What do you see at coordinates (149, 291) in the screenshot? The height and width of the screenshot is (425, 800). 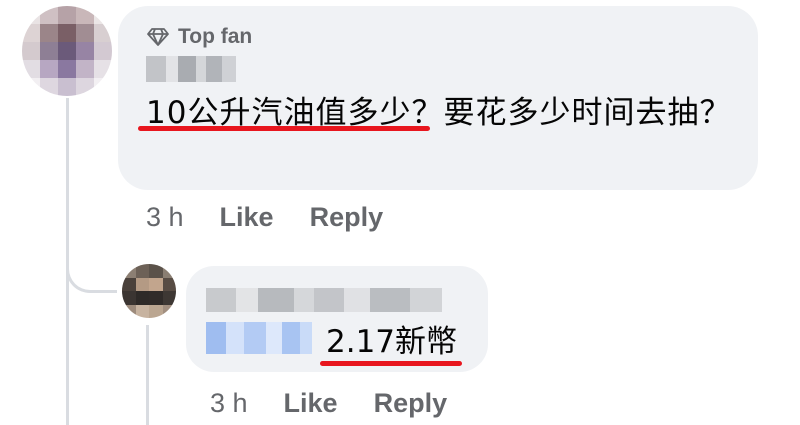 I see `replier-avatar` at bounding box center [149, 291].